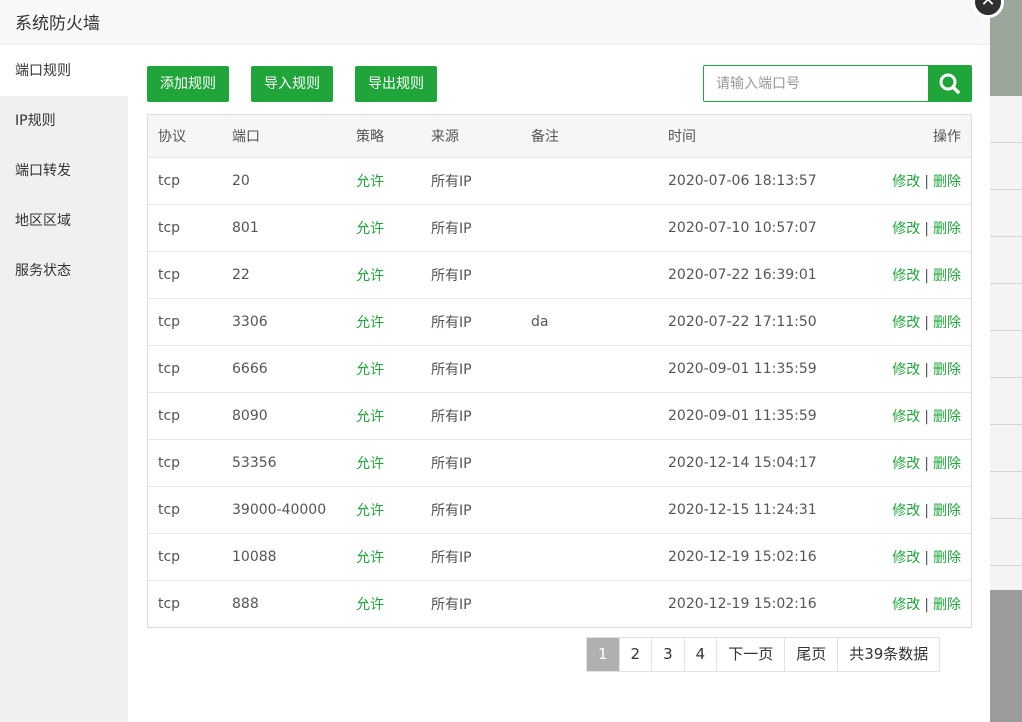  Describe the element at coordinates (250, 368) in the screenshot. I see `cell-port: 6666` at that location.